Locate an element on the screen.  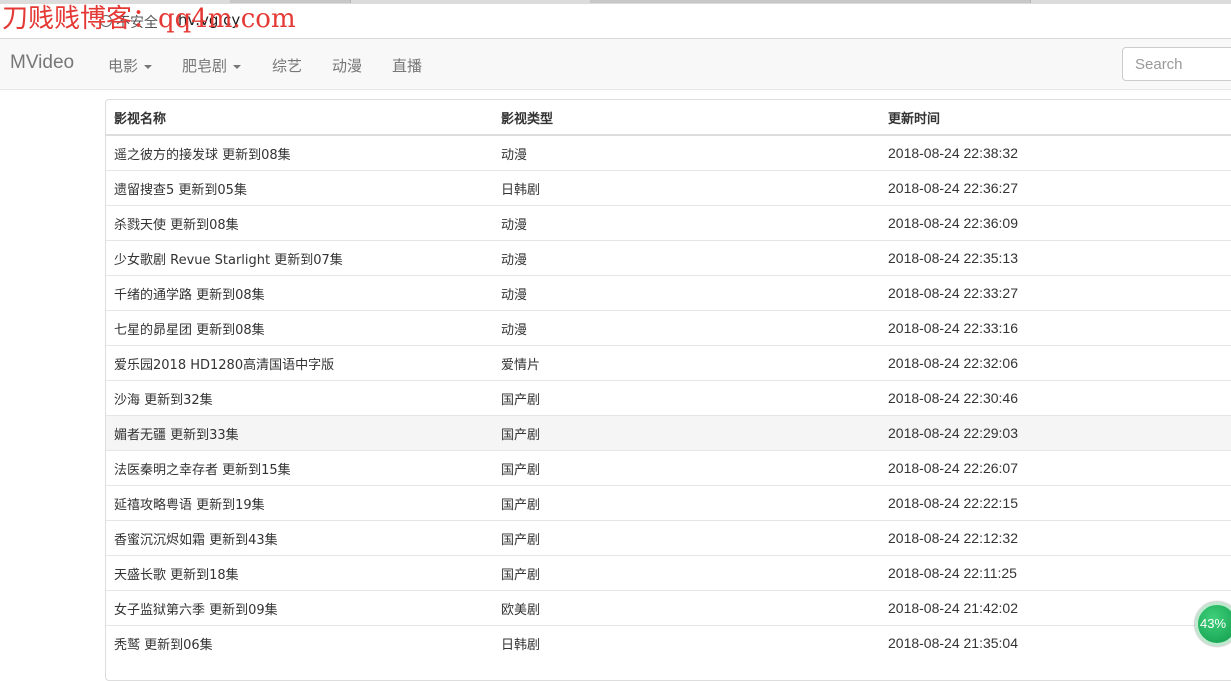
cell-title: 遗留搜查5 更新到05集 is located at coordinates (299, 188).